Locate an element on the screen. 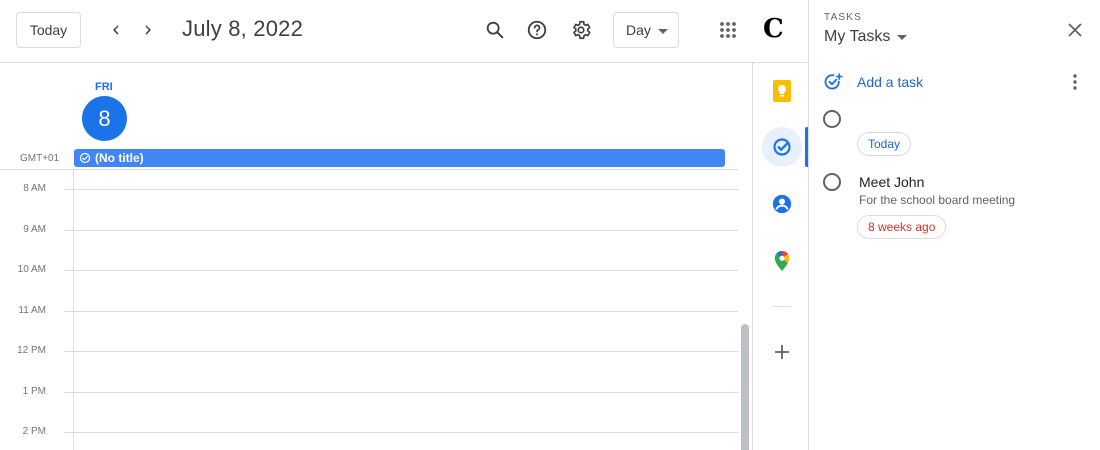 The image size is (1100, 450). search-button is located at coordinates (495, 30).